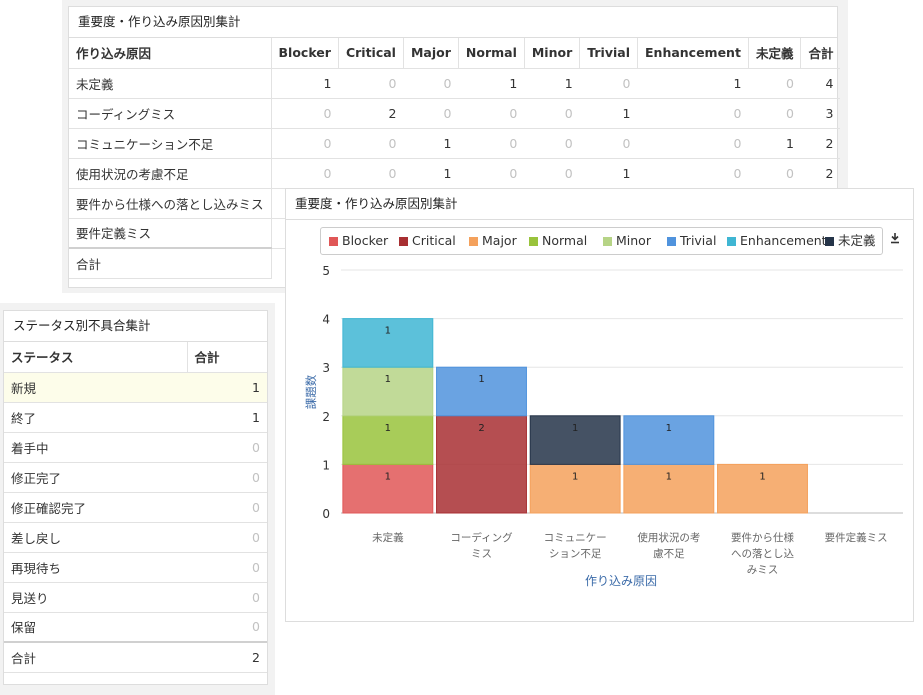  I want to click on table1-header-7: Enhancement, so click(693, 53).